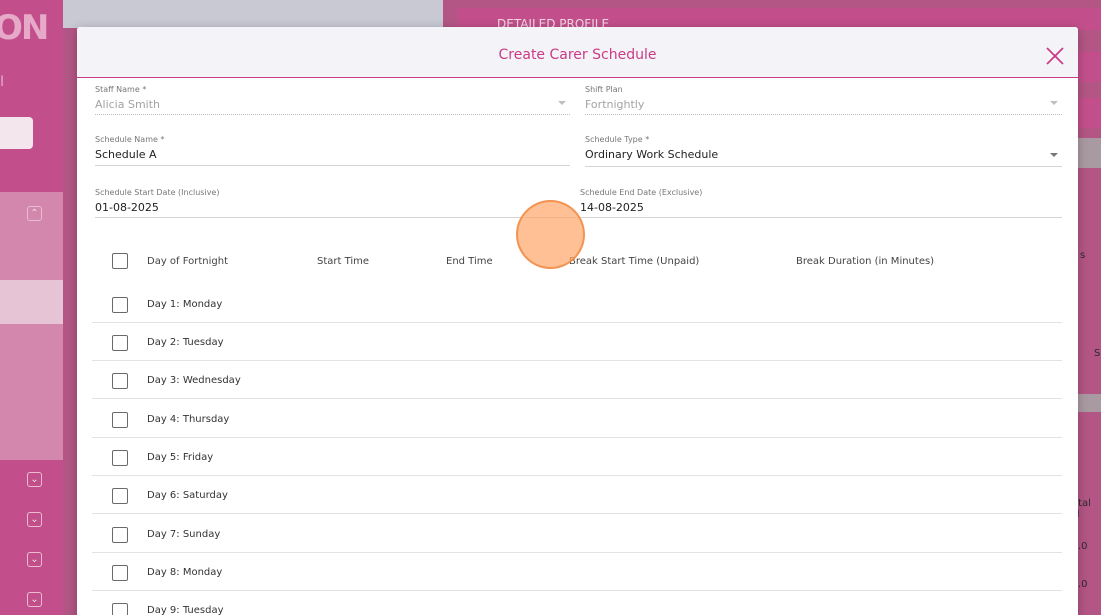  Describe the element at coordinates (2, 82) in the screenshot. I see `app-logo-sub: I` at that location.